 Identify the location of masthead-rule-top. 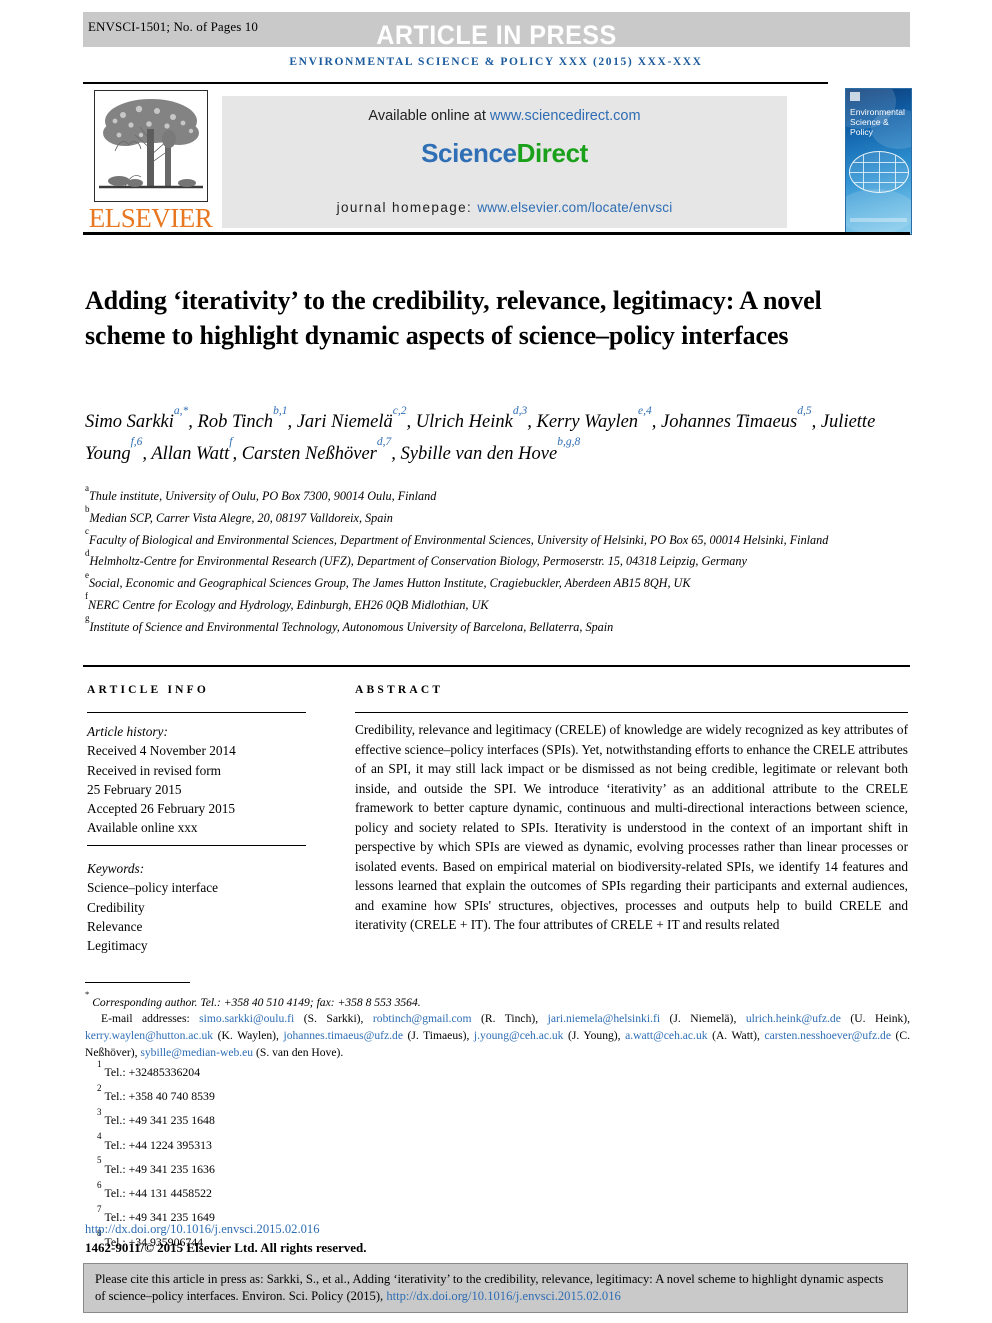
(455, 83).